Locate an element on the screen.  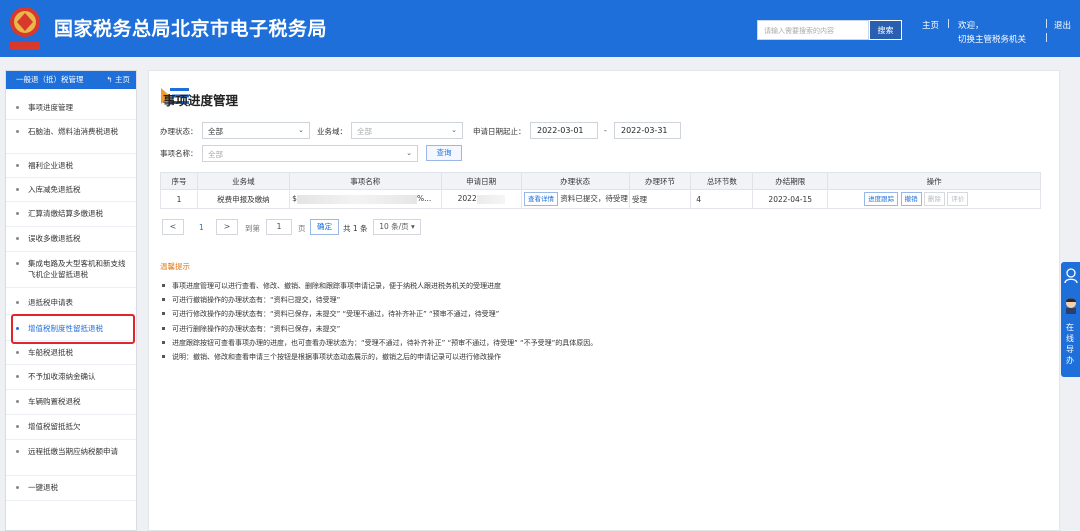
sidebar-item-label: 事项进度管理 is located at coordinates (50, 107).